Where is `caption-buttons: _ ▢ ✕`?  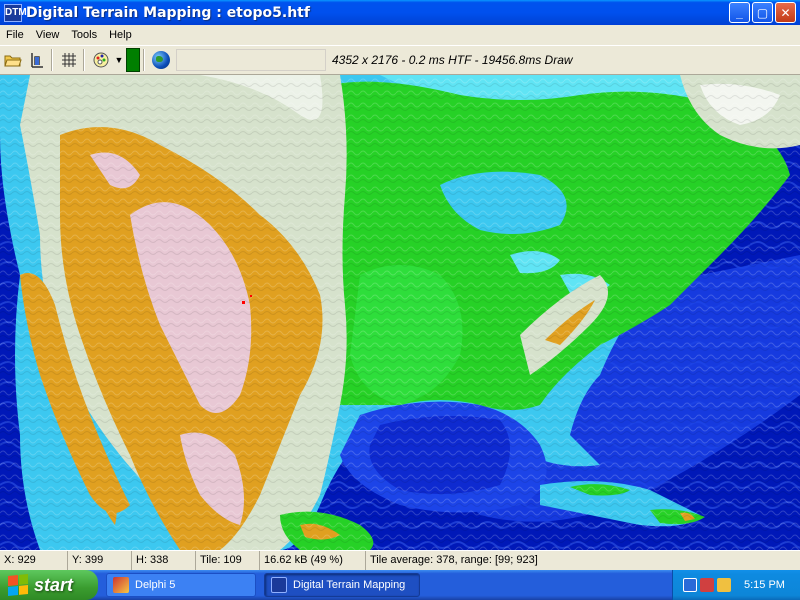 caption-buttons: _ ▢ ✕ is located at coordinates (762, 12).